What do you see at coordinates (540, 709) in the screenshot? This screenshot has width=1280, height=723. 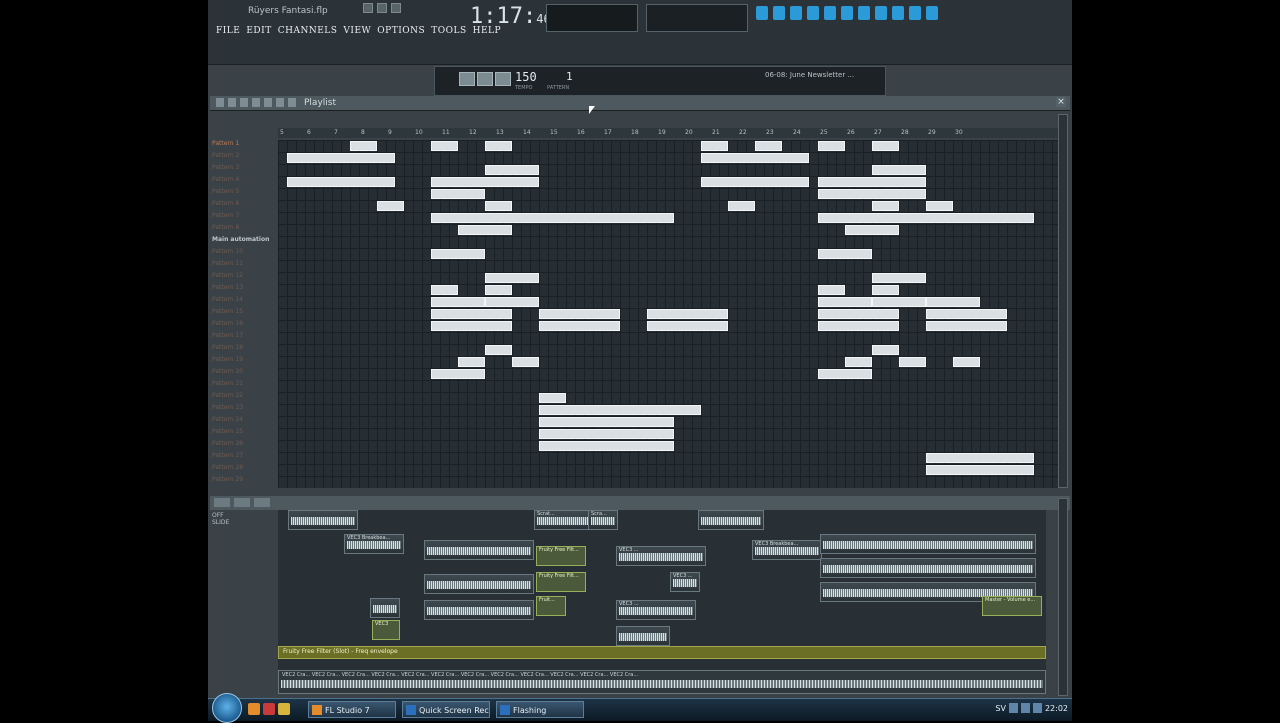 I see `task-flashing: Flashing` at bounding box center [540, 709].